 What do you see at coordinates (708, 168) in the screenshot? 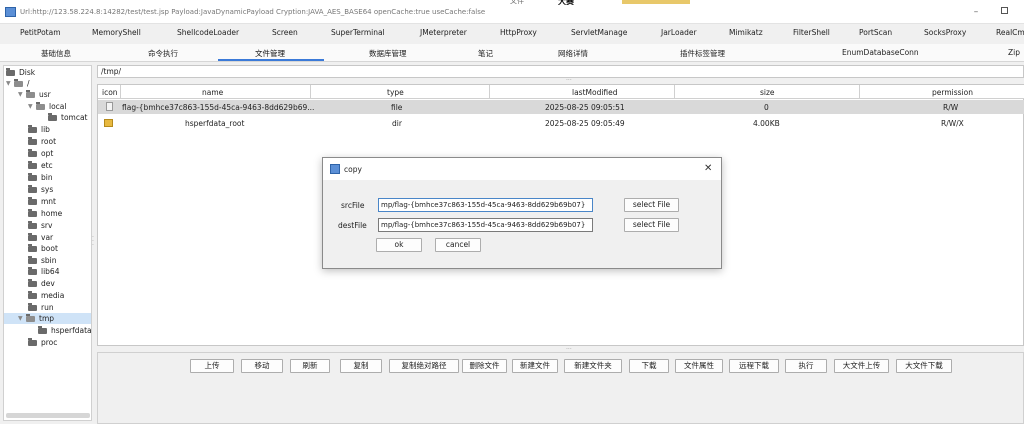
I see `close-icon: ✕` at bounding box center [708, 168].